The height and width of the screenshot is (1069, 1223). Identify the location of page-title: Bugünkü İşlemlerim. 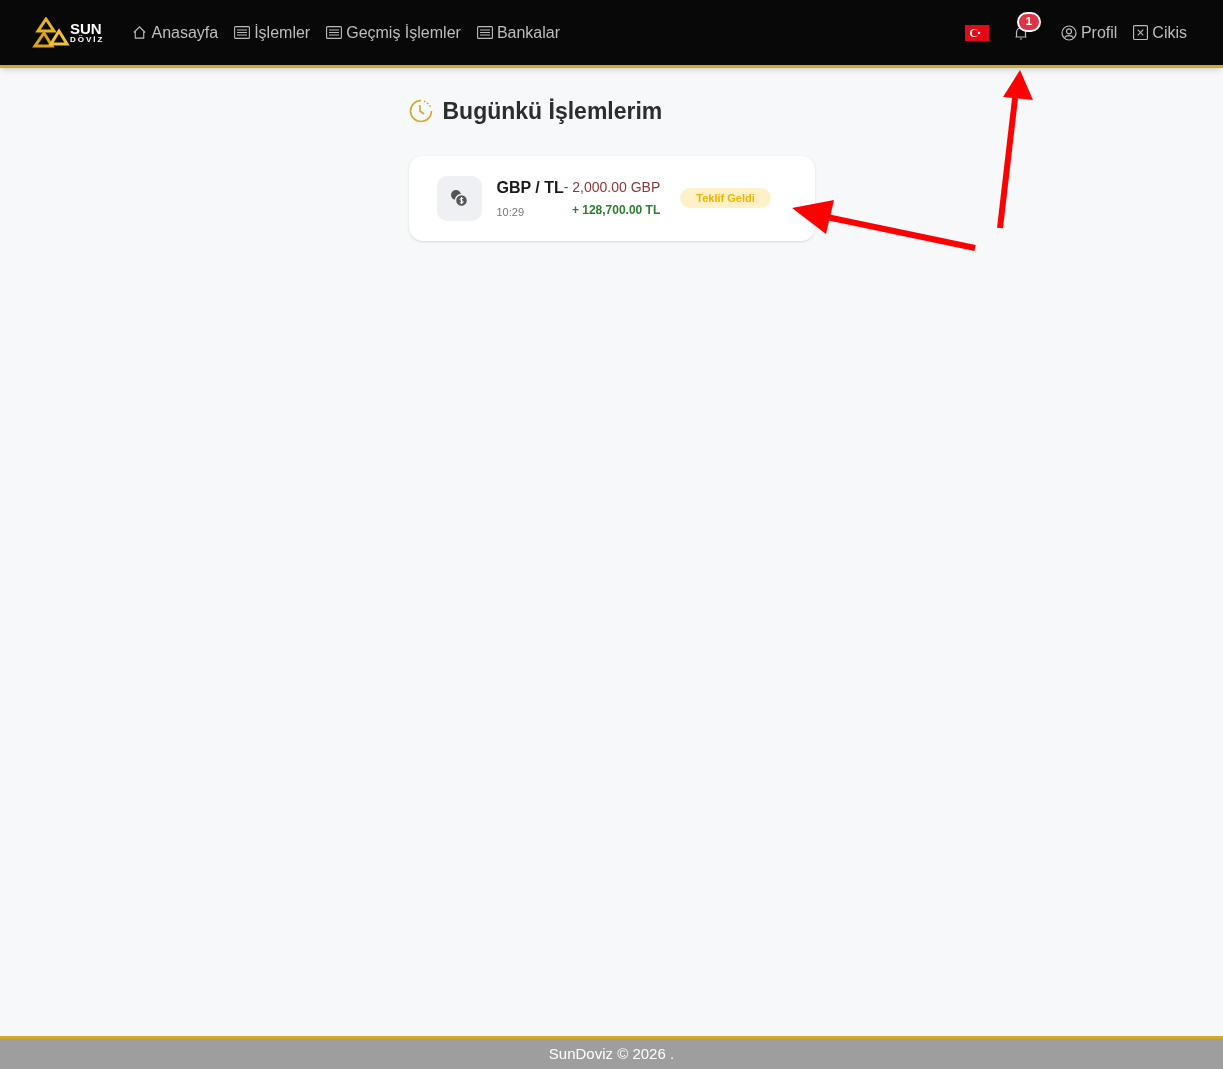
(552, 111).